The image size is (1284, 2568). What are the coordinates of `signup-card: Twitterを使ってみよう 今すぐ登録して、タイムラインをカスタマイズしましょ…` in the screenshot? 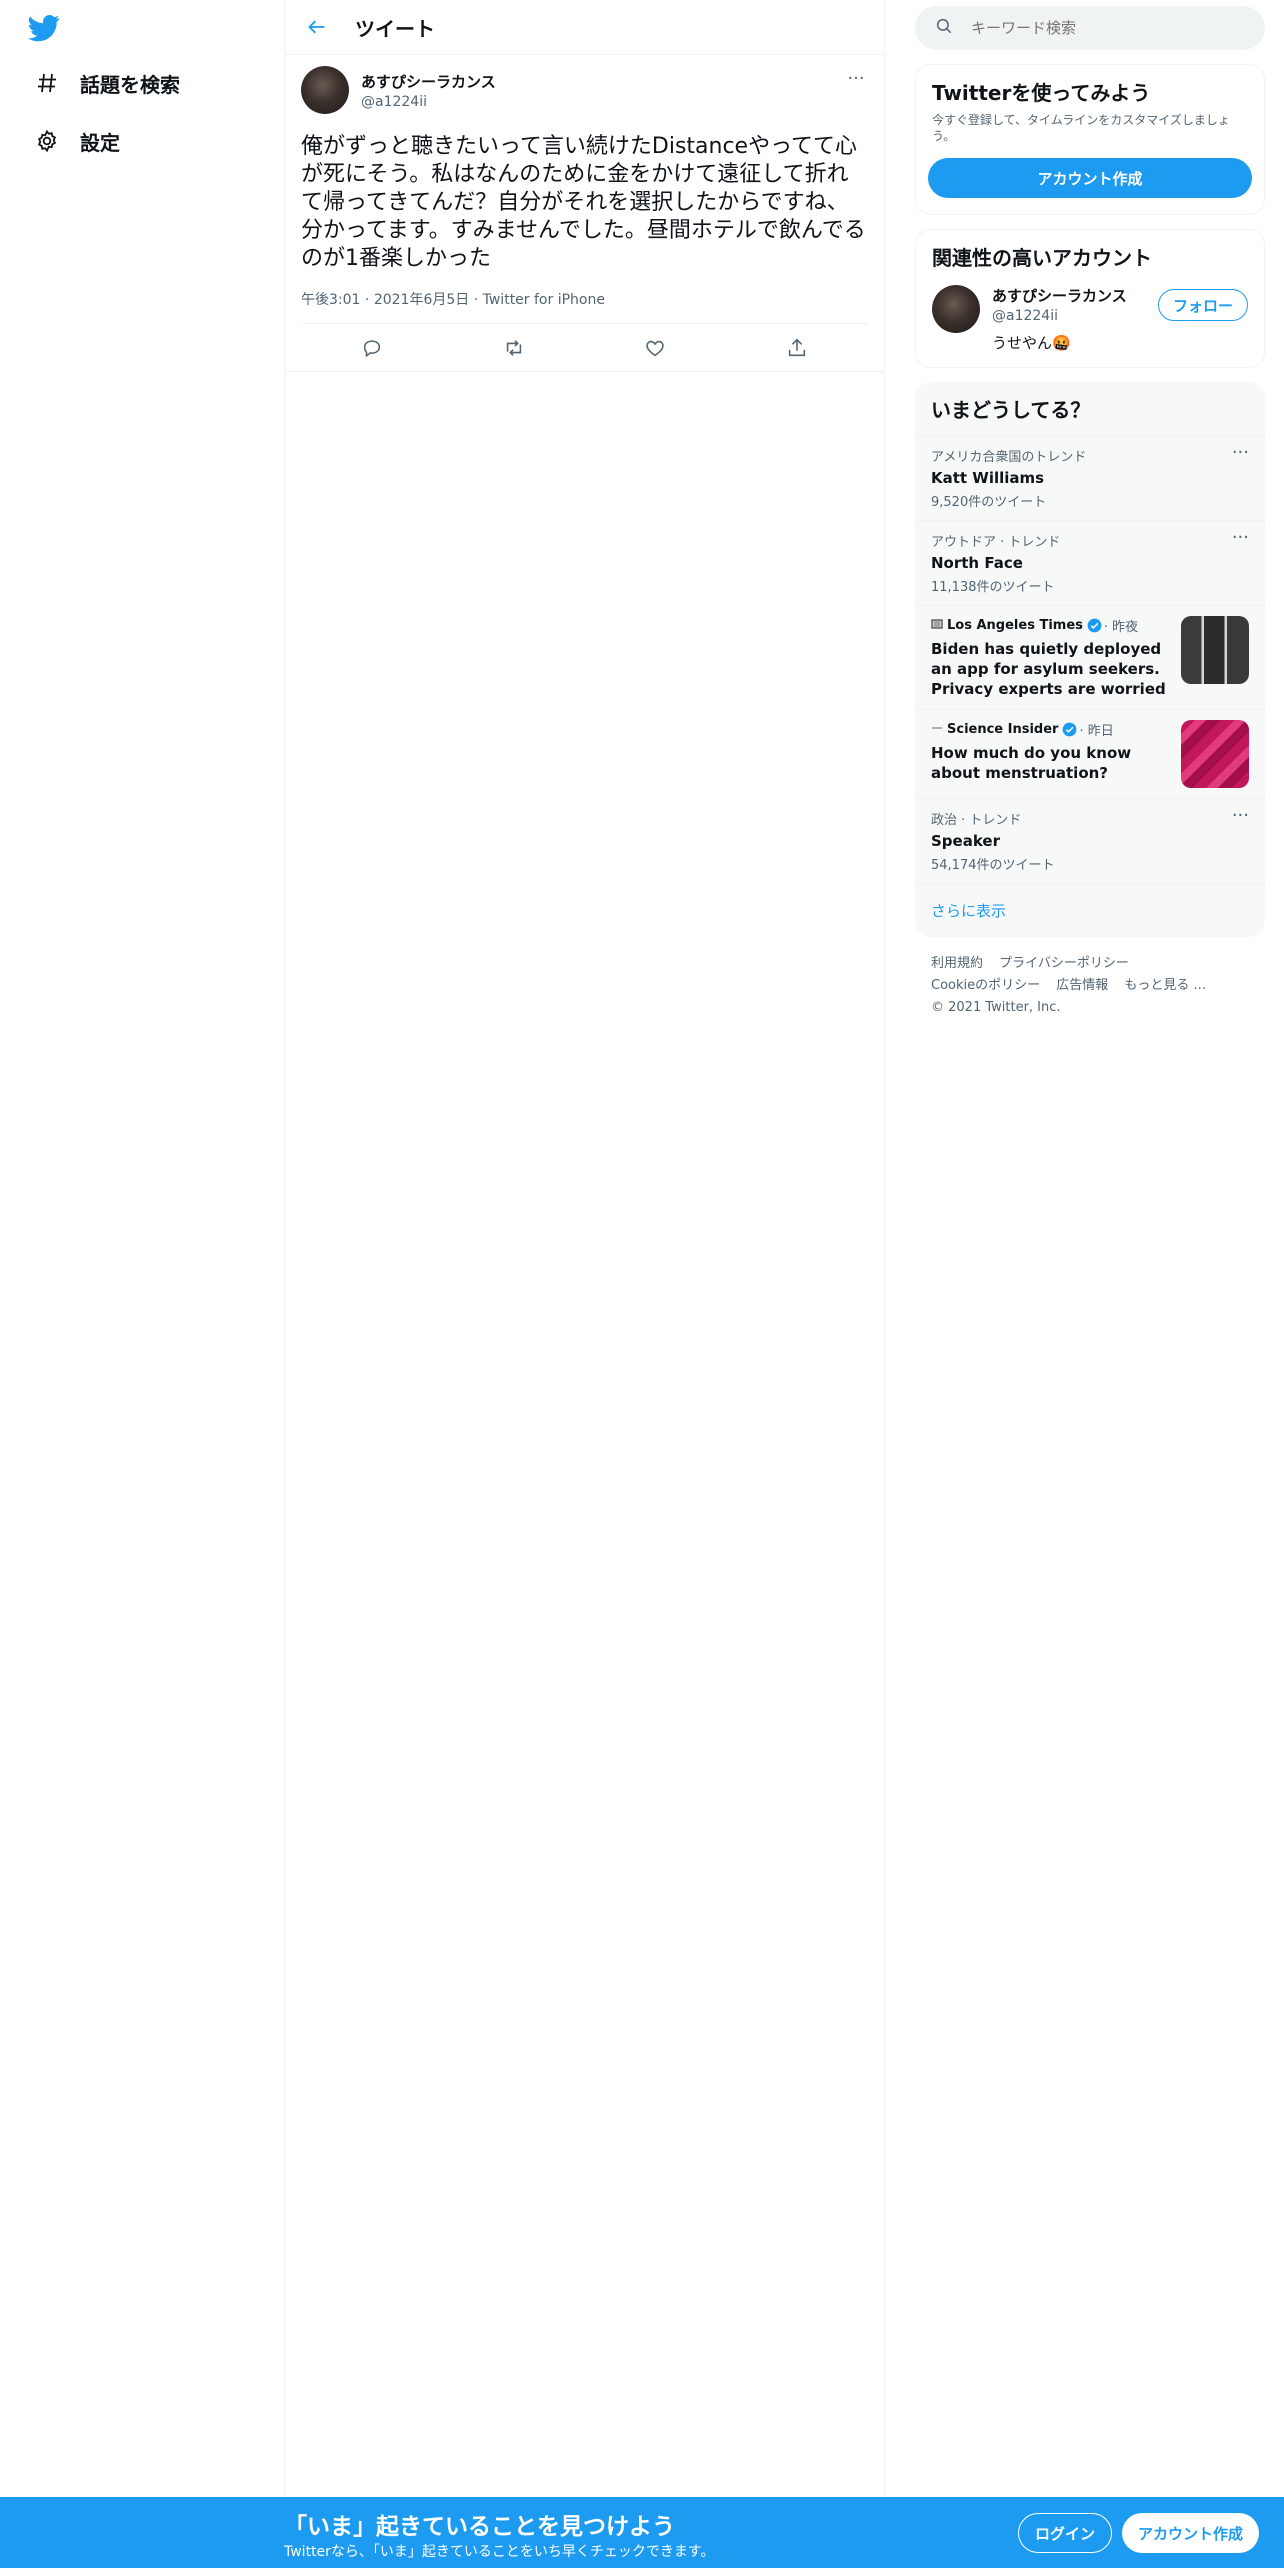 It's located at (1090, 139).